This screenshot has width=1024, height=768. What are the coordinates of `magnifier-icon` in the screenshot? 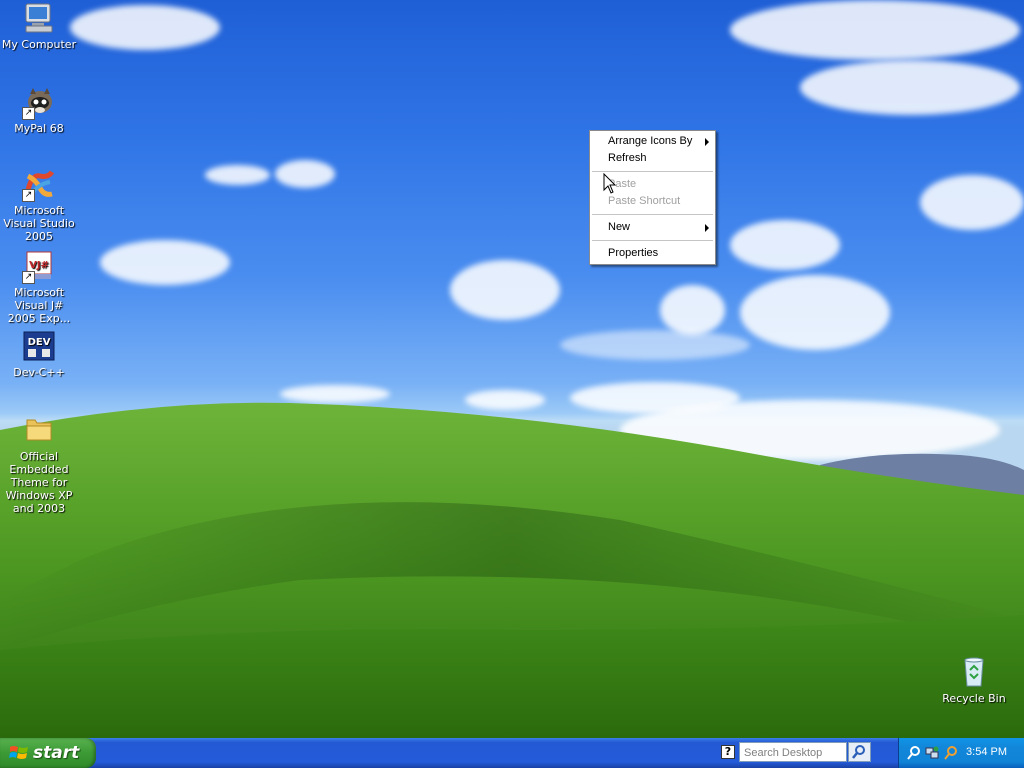 It's located at (858, 752).